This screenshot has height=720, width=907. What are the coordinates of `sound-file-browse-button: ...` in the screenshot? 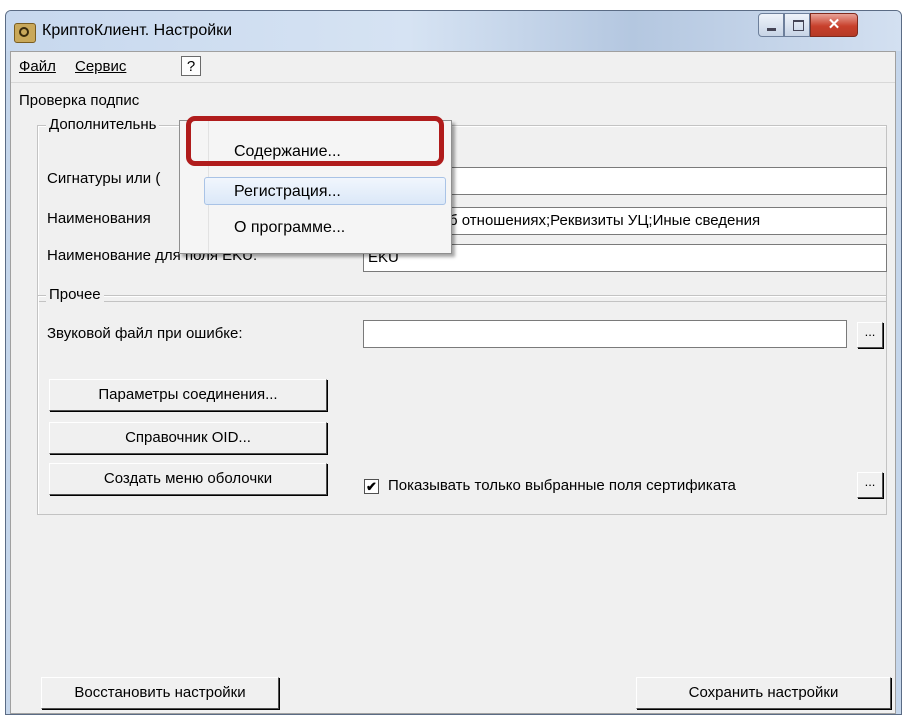 It's located at (870, 335).